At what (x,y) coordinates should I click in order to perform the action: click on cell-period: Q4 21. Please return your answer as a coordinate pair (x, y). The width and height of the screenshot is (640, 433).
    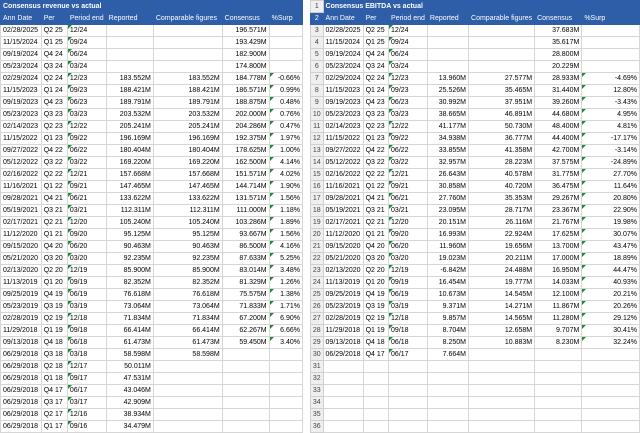
    Looking at the image, I should click on (54, 198).